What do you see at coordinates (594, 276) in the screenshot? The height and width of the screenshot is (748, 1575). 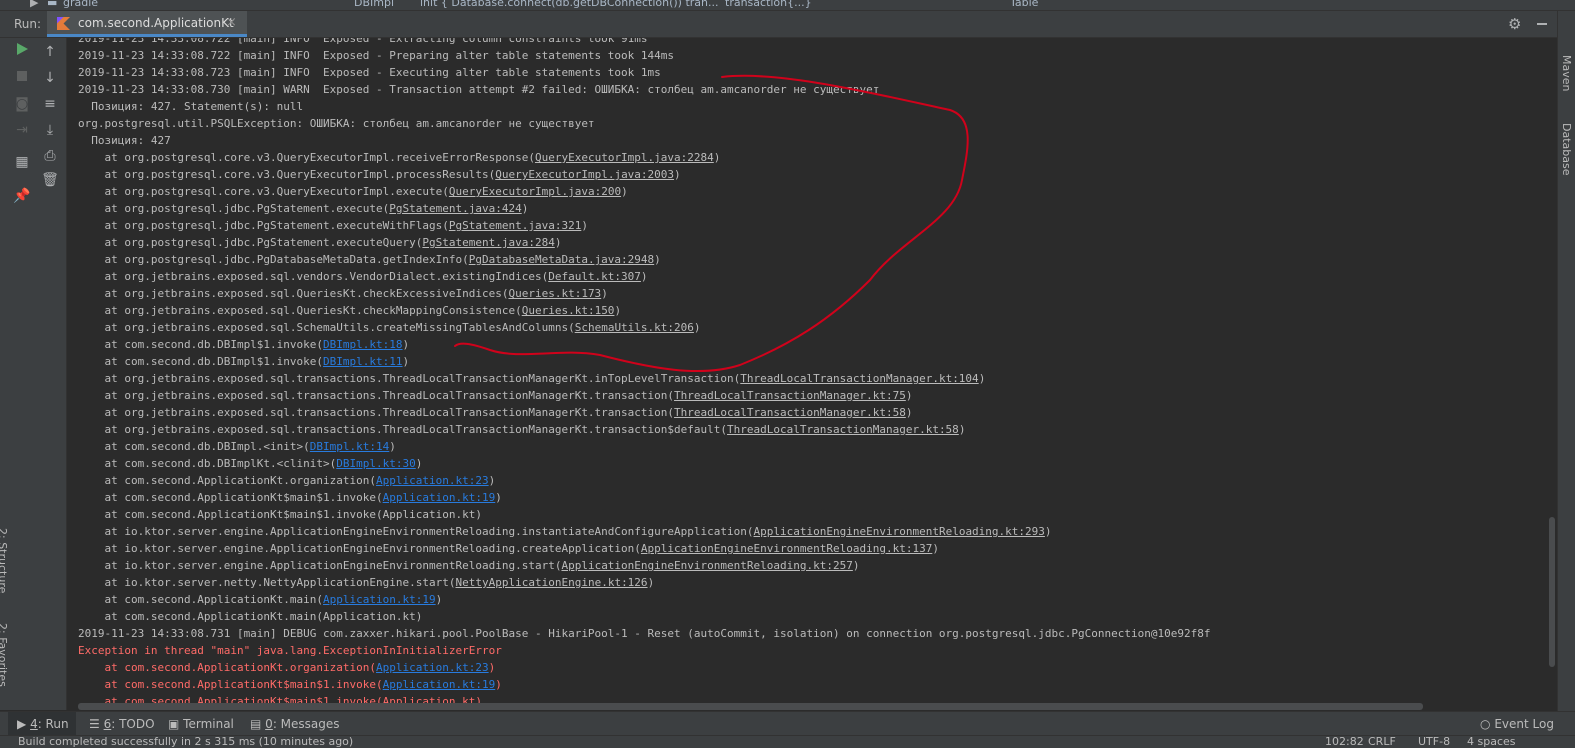 I see `source-link: Default.kt:307` at bounding box center [594, 276].